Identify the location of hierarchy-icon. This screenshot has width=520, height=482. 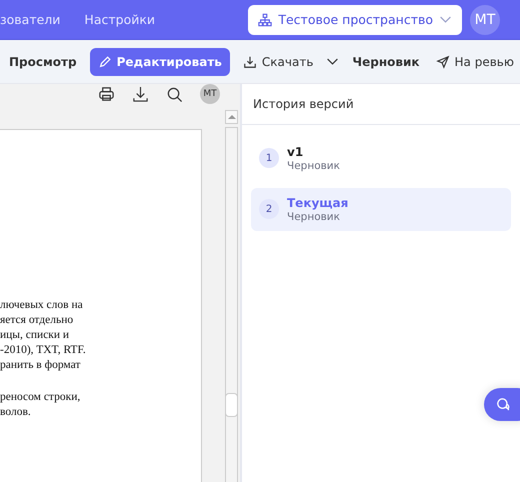
(265, 19).